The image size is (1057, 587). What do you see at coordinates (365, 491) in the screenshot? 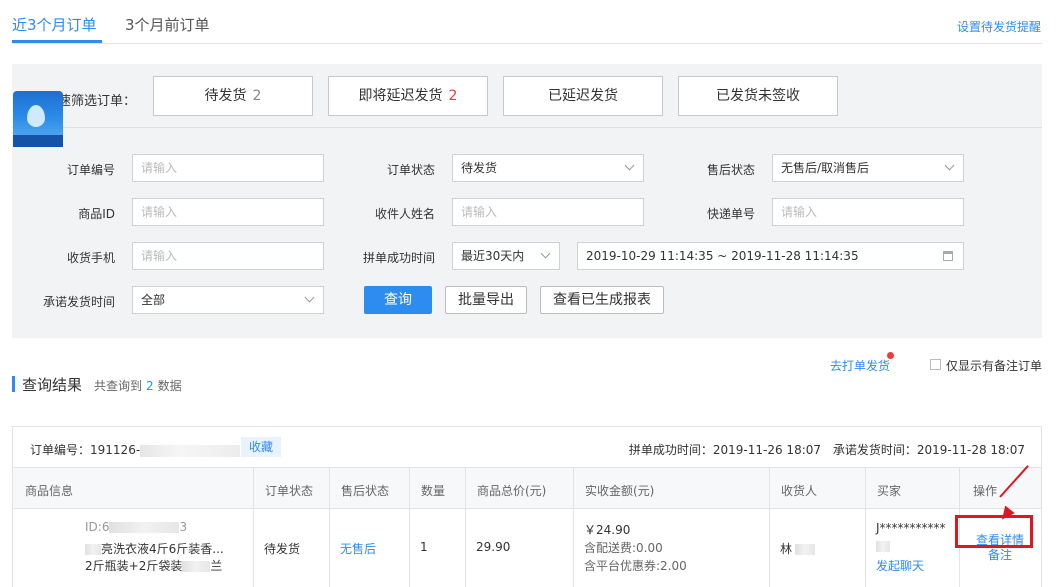
I see `col-after-sale: 售后状态` at bounding box center [365, 491].